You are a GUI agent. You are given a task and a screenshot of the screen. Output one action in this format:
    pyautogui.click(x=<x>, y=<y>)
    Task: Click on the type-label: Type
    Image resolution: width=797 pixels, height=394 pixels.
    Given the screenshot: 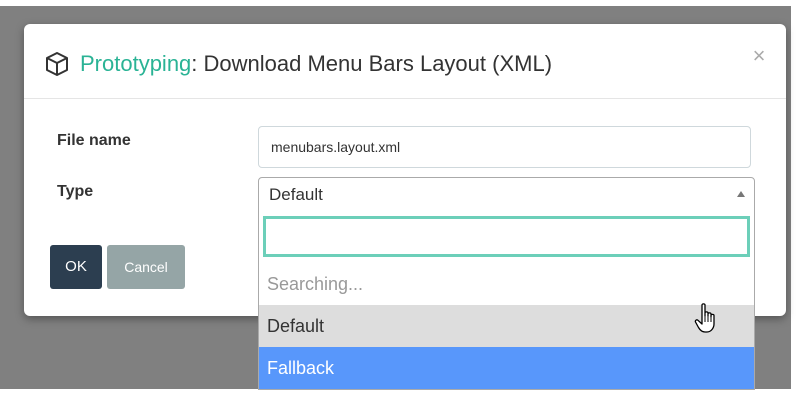 What is the action you would take?
    pyautogui.click(x=75, y=191)
    